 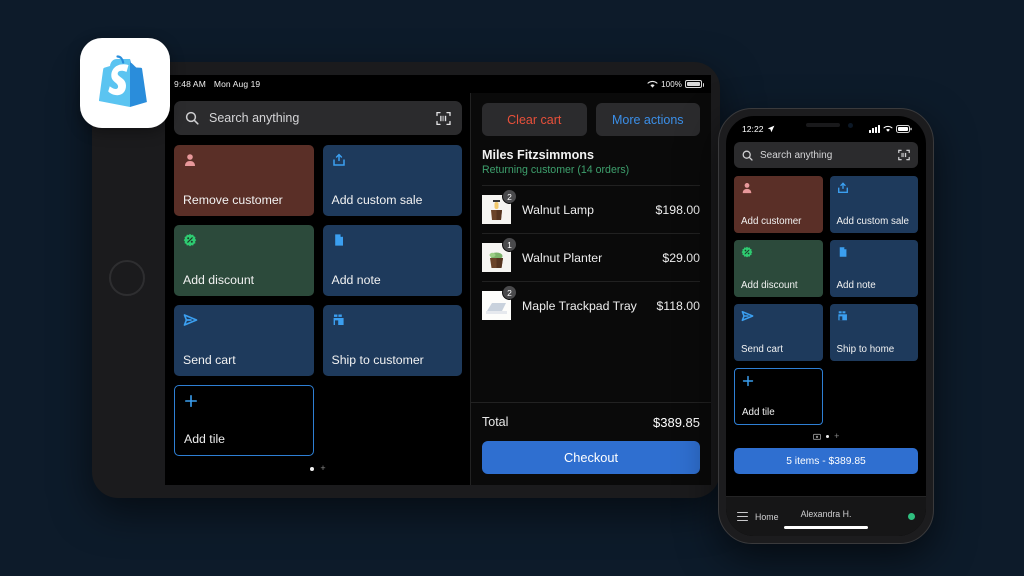 I want to click on tile-label: Ship to customer, so click(x=377, y=360).